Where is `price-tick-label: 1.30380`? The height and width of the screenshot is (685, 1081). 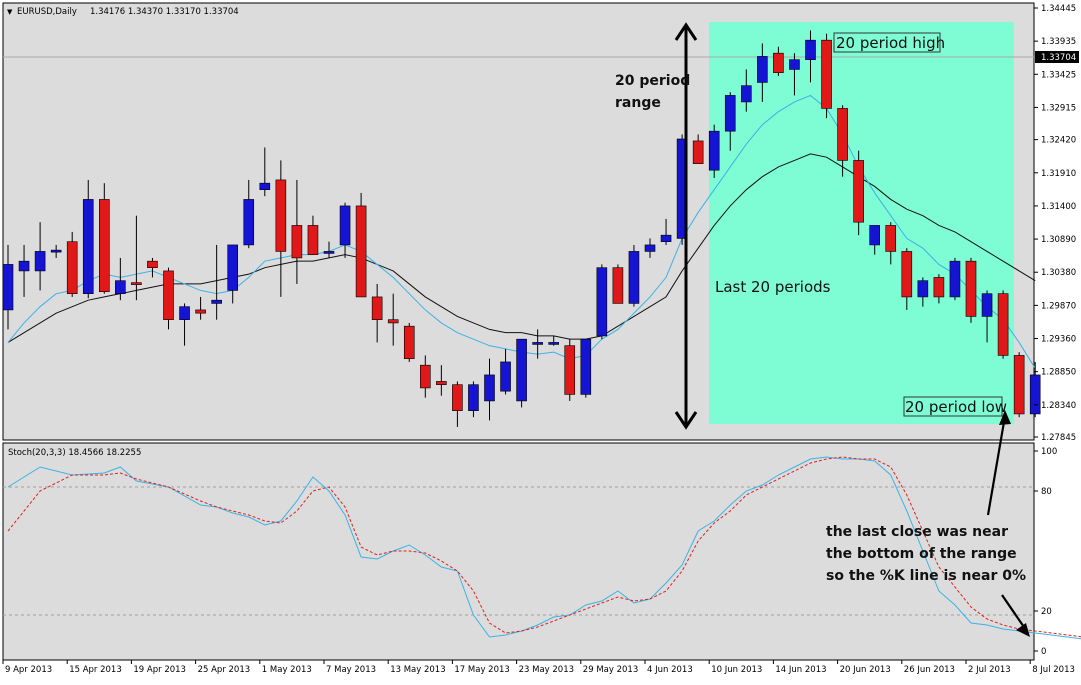 price-tick-label: 1.30380 is located at coordinates (1058, 273).